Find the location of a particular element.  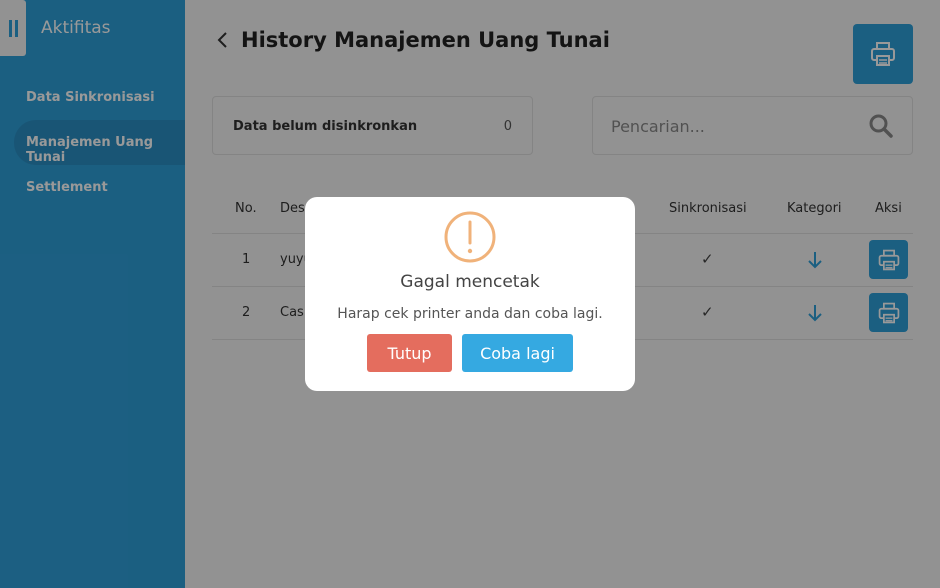

dialog-title: Gagal mencetak is located at coordinates (470, 282).